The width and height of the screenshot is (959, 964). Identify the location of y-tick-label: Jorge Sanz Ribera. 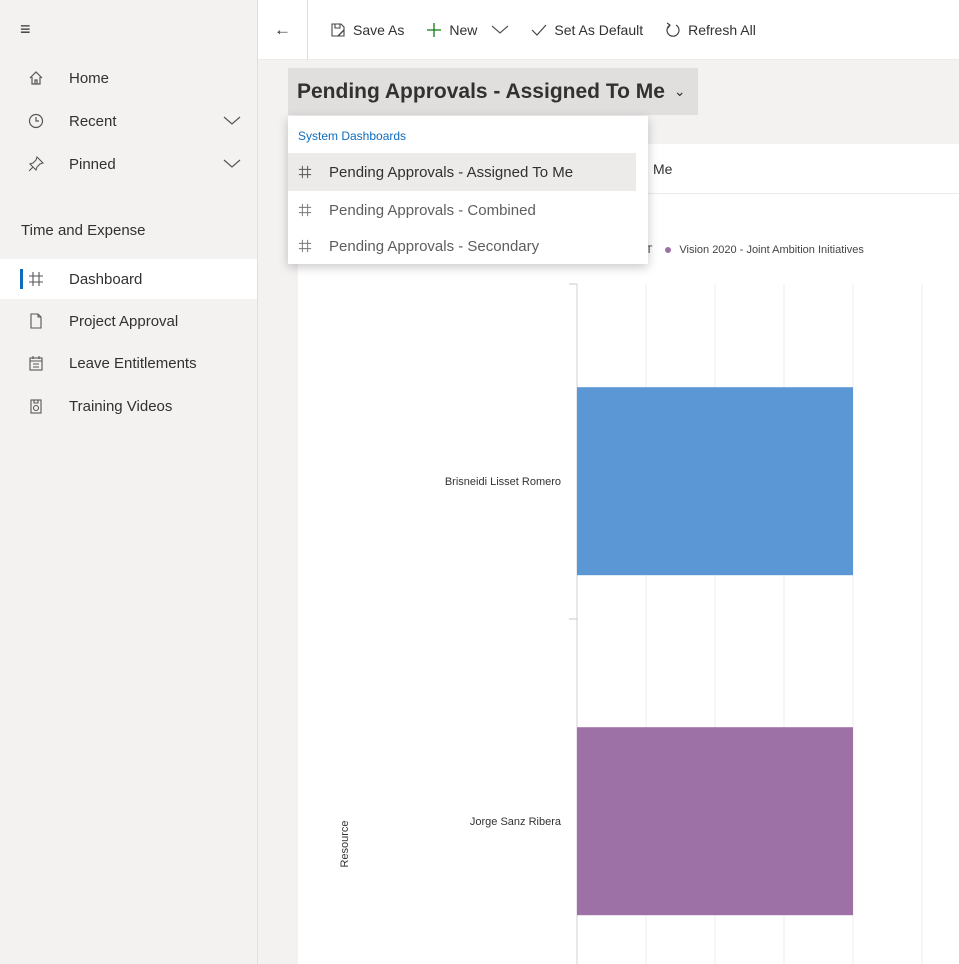
(516, 822).